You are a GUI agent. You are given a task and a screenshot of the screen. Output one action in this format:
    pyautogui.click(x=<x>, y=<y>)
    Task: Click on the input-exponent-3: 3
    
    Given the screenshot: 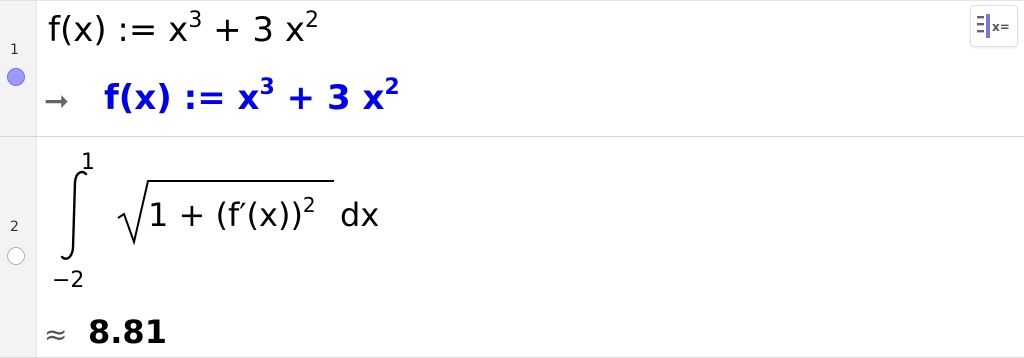 What is the action you would take?
    pyautogui.click(x=195, y=20)
    